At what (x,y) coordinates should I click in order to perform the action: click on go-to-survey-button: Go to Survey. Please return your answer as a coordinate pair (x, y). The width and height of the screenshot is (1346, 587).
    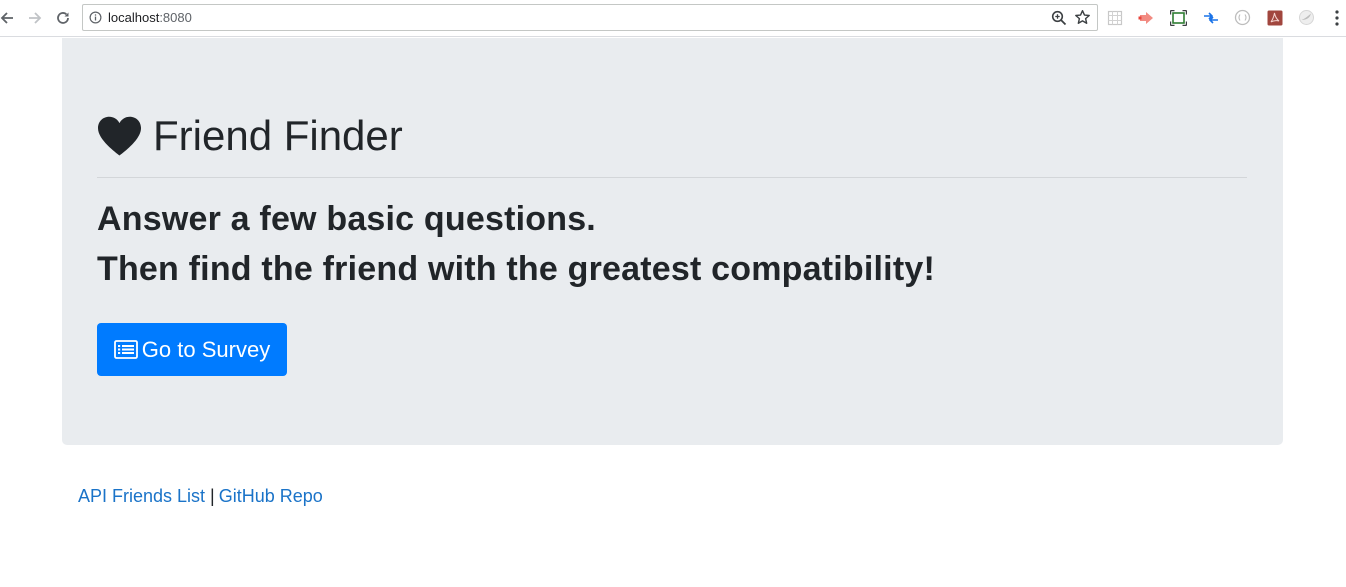
    Looking at the image, I should click on (192, 349).